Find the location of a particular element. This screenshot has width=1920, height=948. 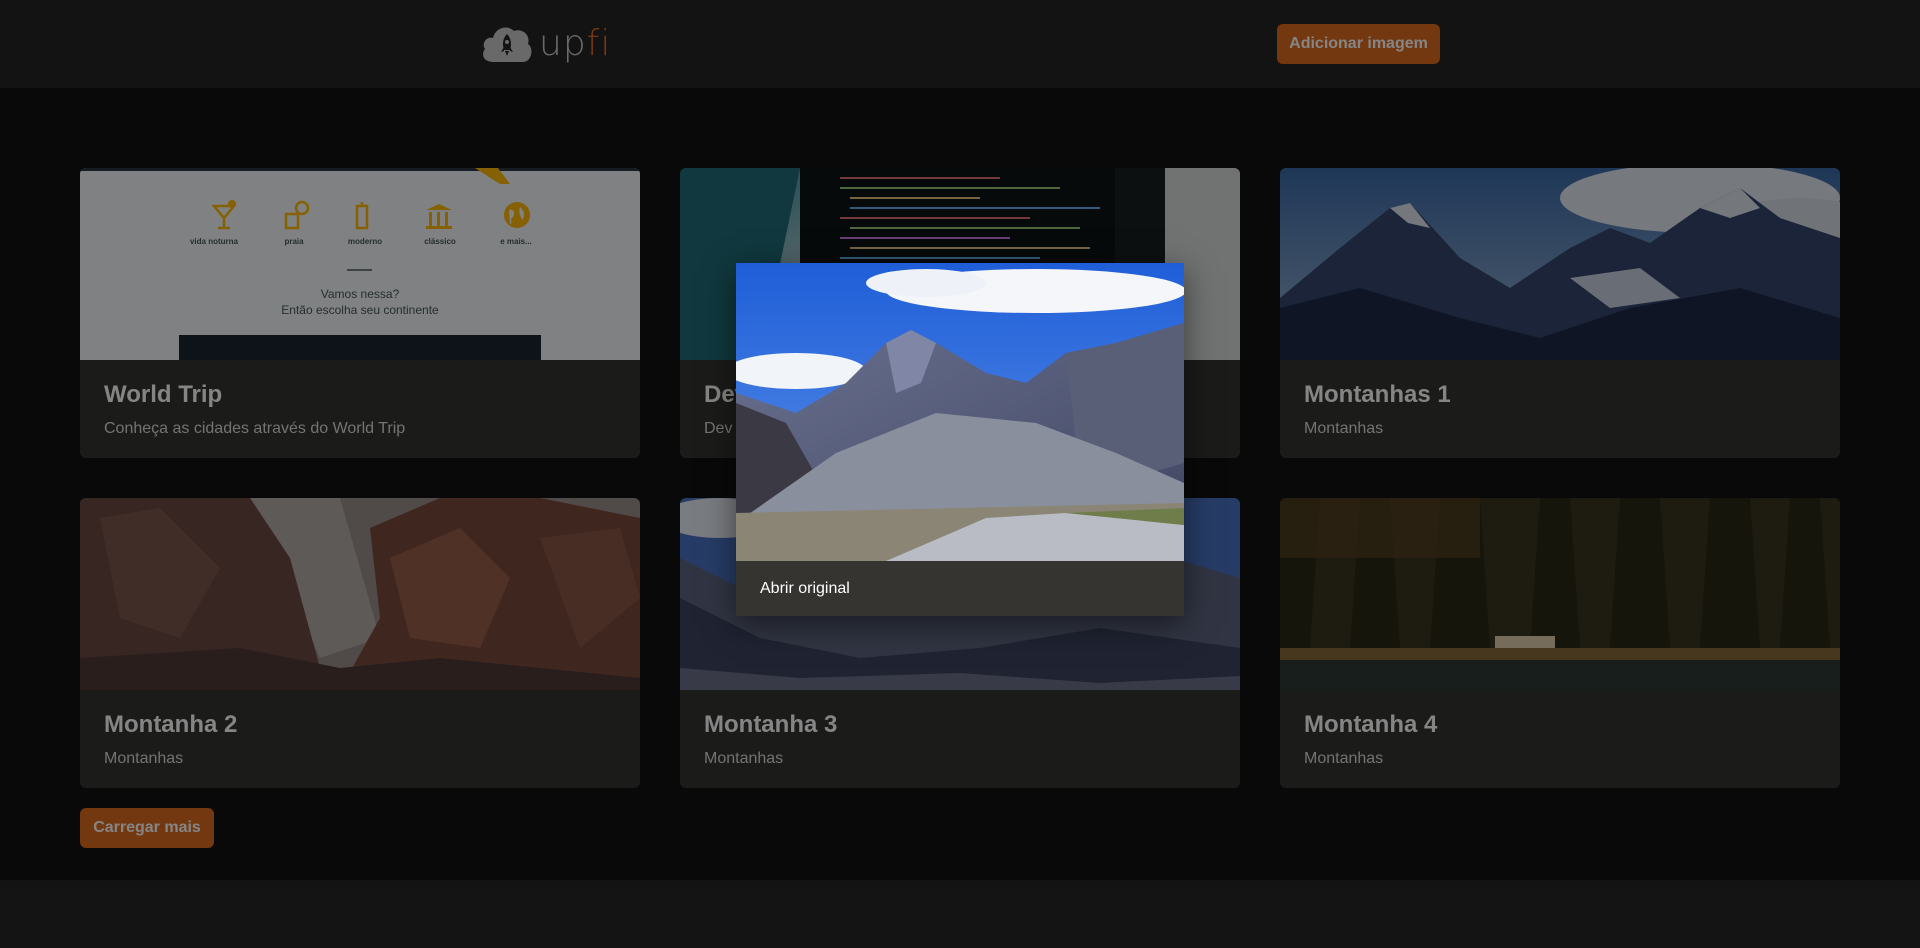

modal-image is located at coordinates (960, 412).